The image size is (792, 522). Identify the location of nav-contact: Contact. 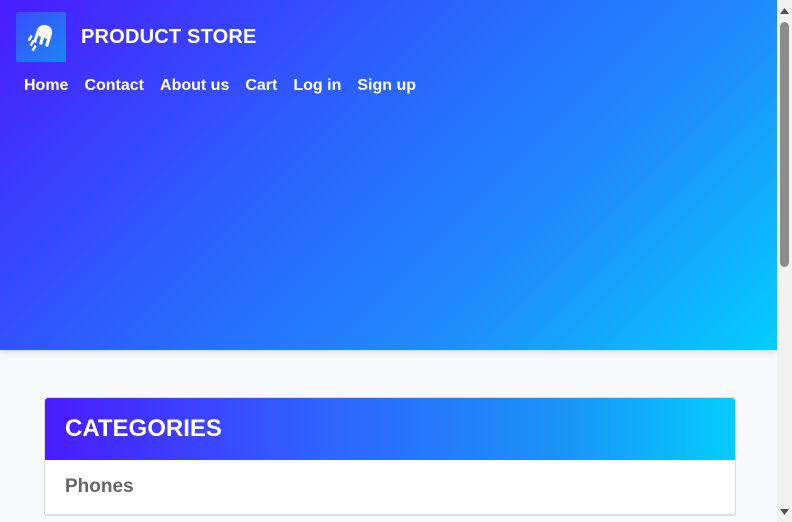
(114, 86).